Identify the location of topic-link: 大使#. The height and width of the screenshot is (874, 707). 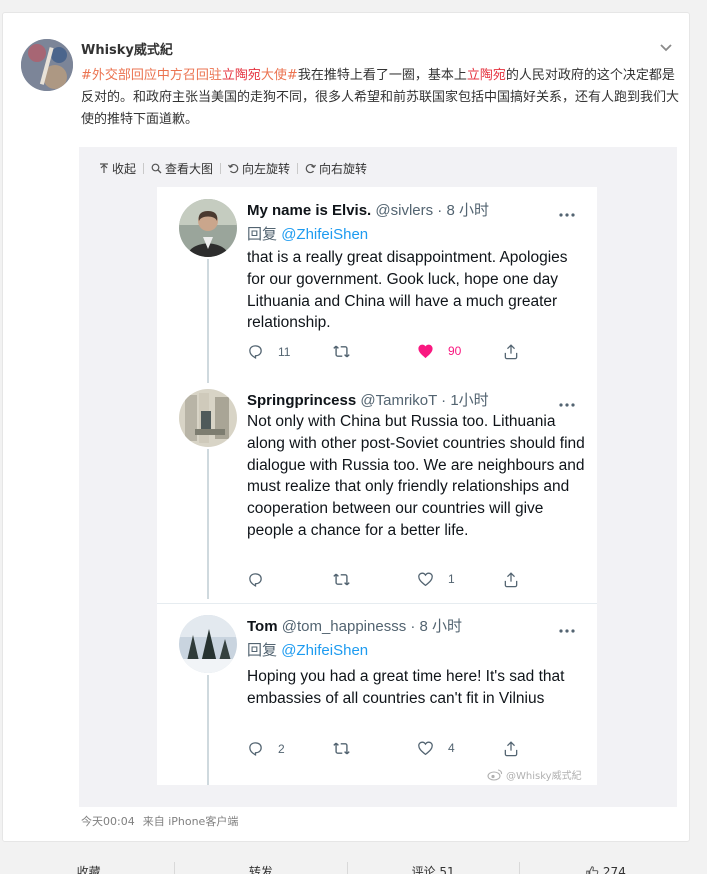
(279, 75).